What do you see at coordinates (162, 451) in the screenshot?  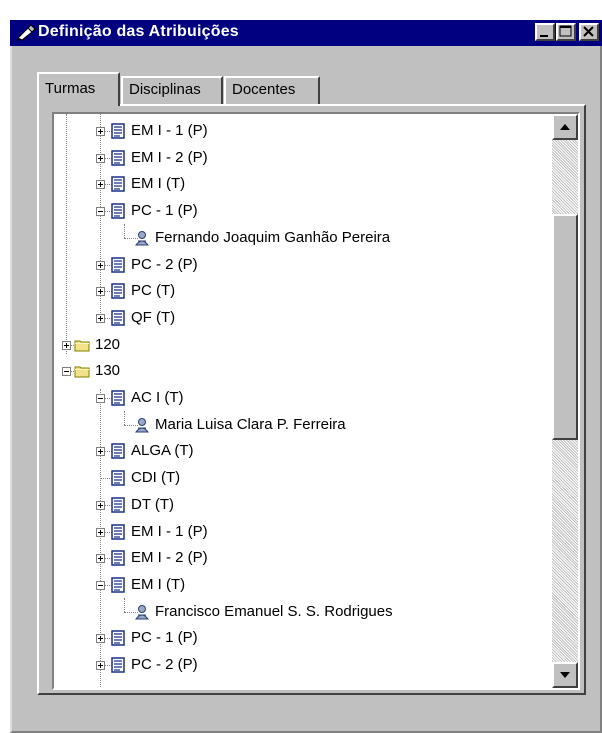 I see `tree-item-class: ALGA (T)` at bounding box center [162, 451].